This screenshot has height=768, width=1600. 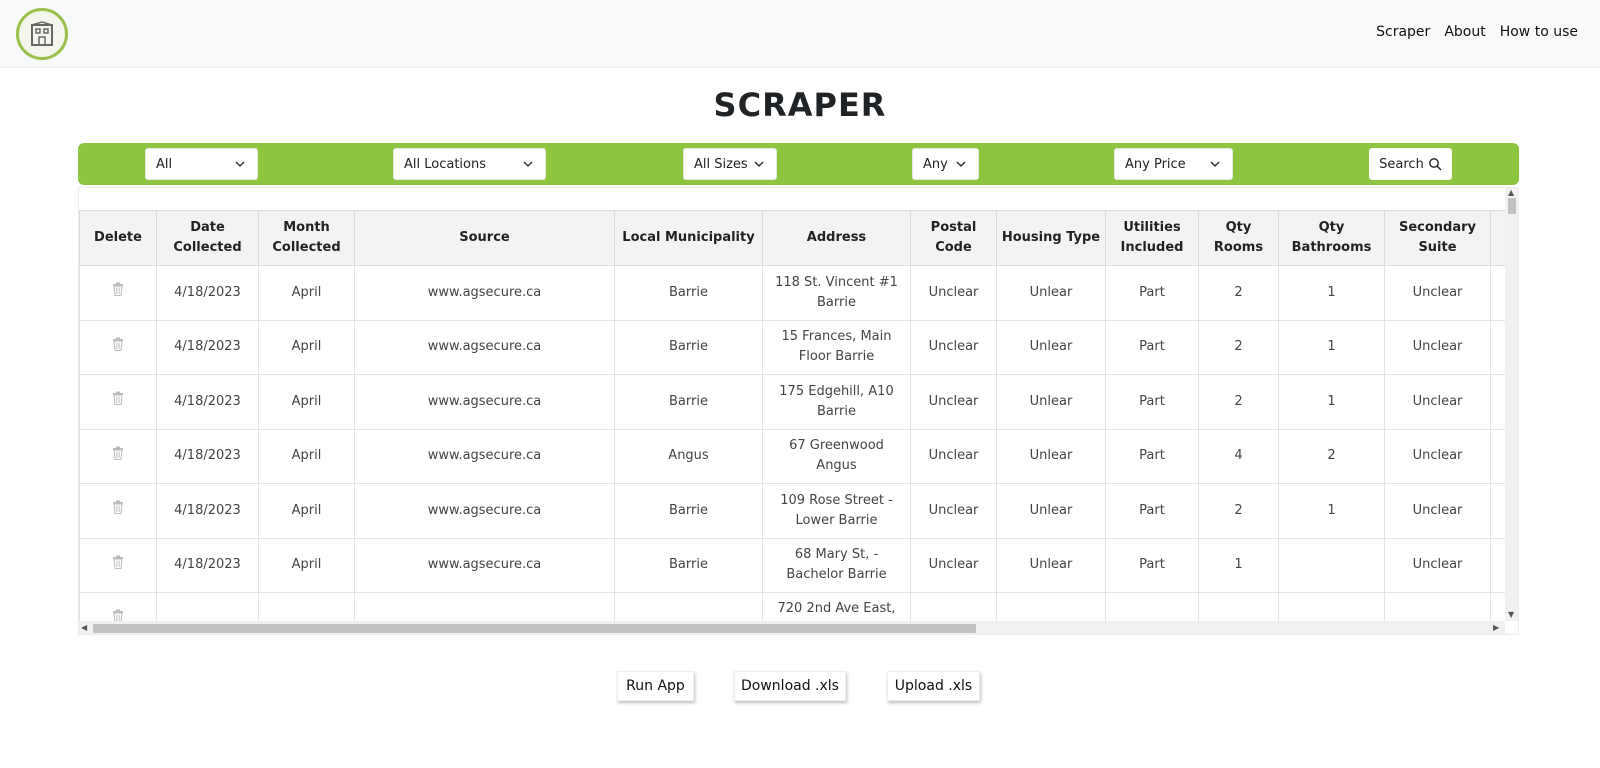 What do you see at coordinates (1496, 628) in the screenshot?
I see `scroll-right-icon: ▶` at bounding box center [1496, 628].